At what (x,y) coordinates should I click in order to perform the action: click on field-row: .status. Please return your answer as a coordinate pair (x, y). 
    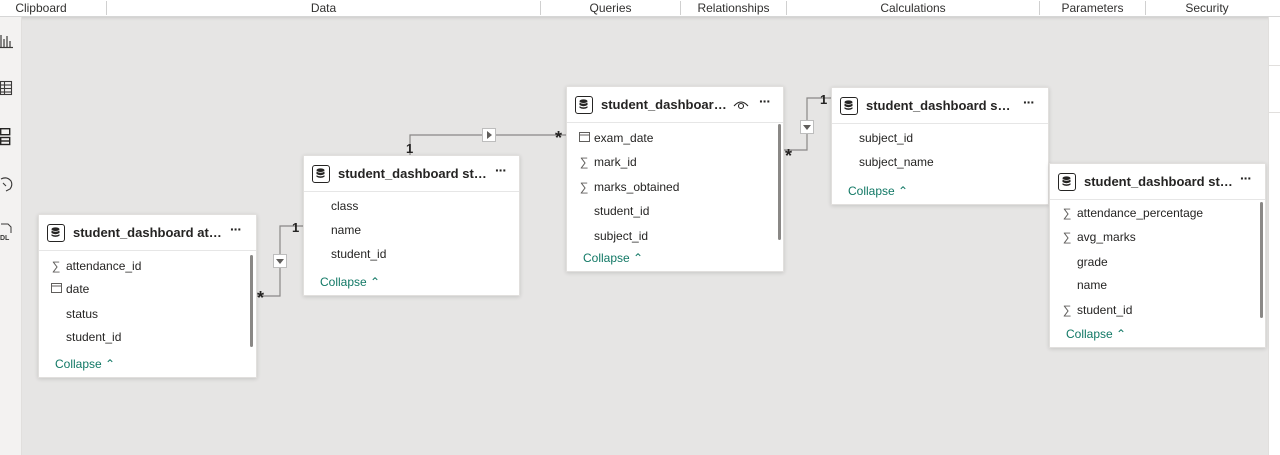
    Looking at the image, I should click on (73, 314).